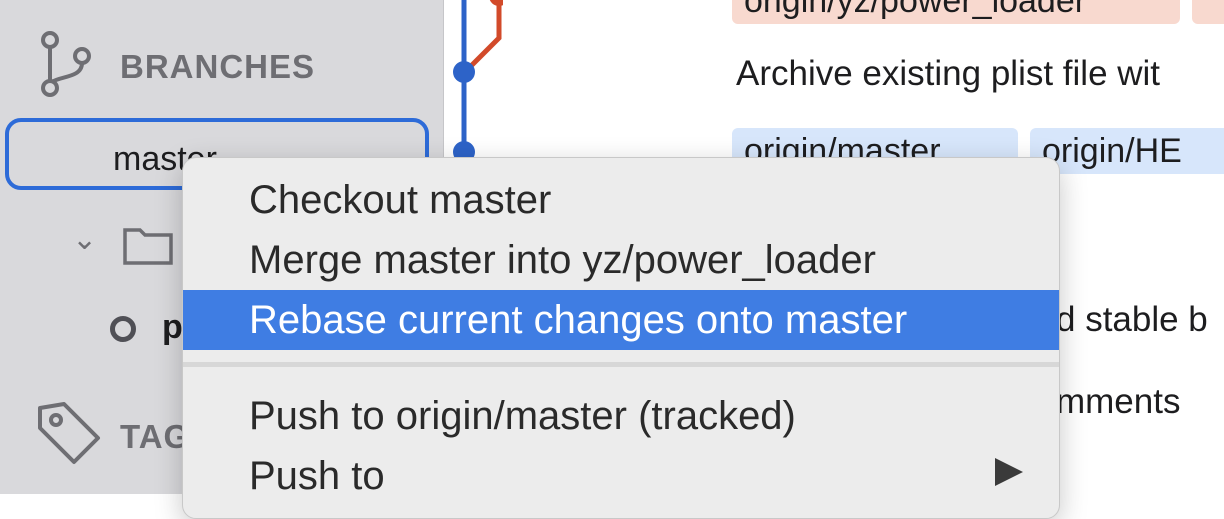  What do you see at coordinates (66, 64) in the screenshot?
I see `branch-icon` at bounding box center [66, 64].